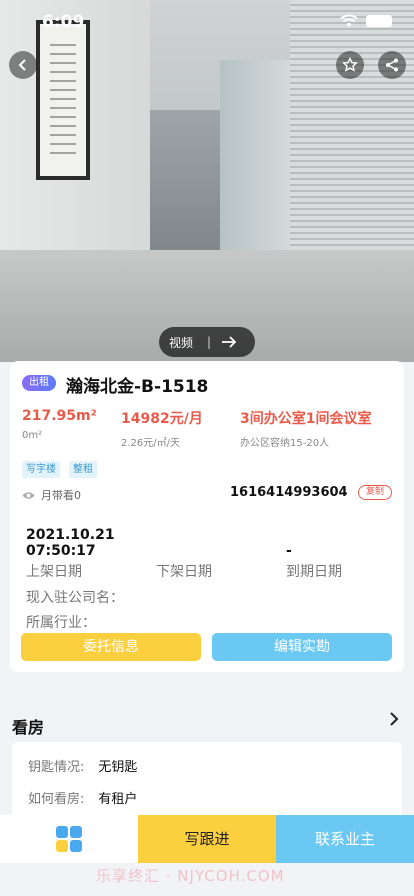  Describe the element at coordinates (185, 190) in the screenshot. I see `photo-corridor` at that location.